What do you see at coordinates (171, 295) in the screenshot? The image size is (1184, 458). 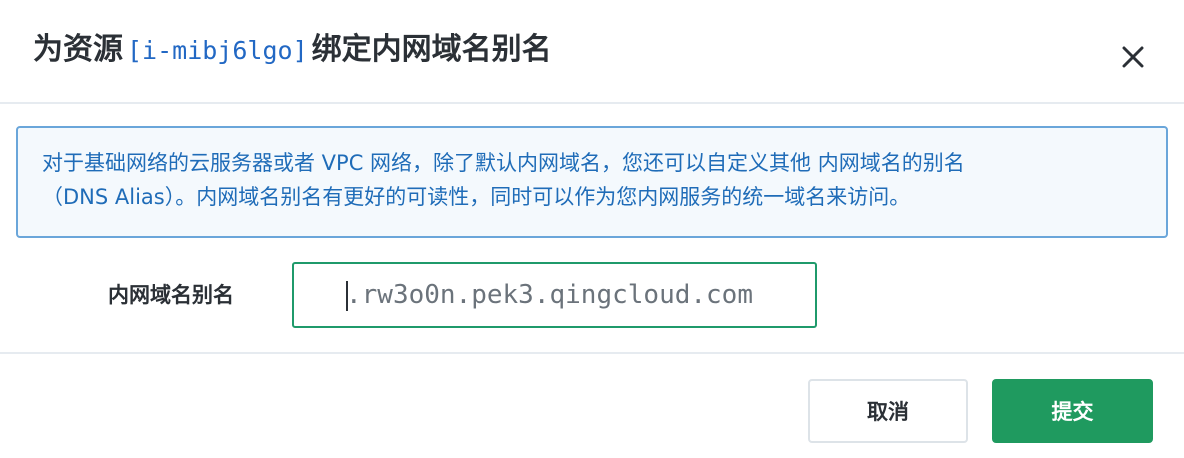 I see `alias-label: 内网域名别名` at bounding box center [171, 295].